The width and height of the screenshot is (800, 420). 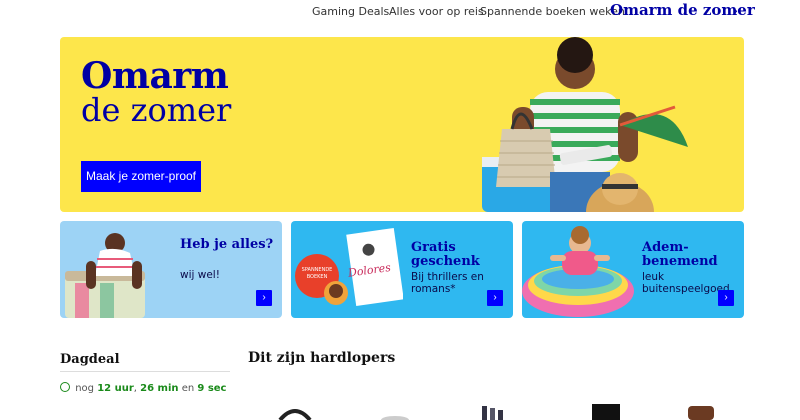 What do you see at coordinates (84, 388) in the screenshot?
I see `countdown-prefix: nog` at bounding box center [84, 388].